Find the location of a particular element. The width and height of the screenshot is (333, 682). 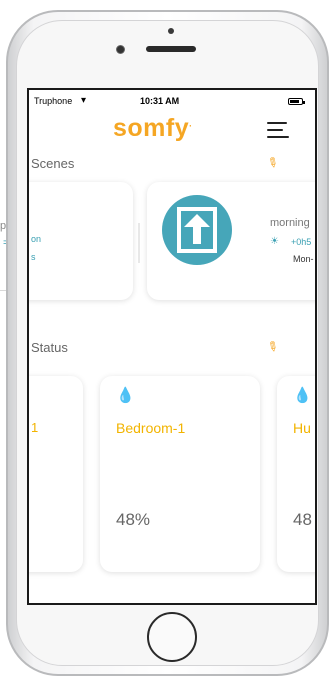

scene-card: on s is located at coordinates (81, 241).